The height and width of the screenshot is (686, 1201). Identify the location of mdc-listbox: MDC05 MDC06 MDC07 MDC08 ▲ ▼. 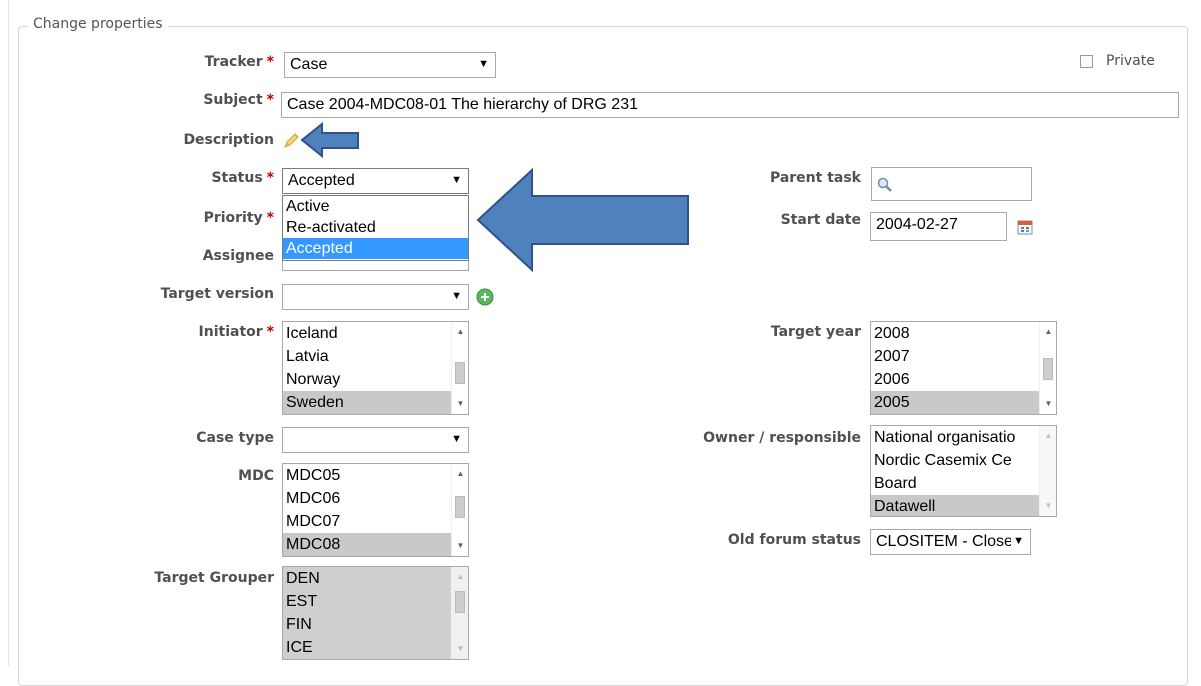
(375, 510).